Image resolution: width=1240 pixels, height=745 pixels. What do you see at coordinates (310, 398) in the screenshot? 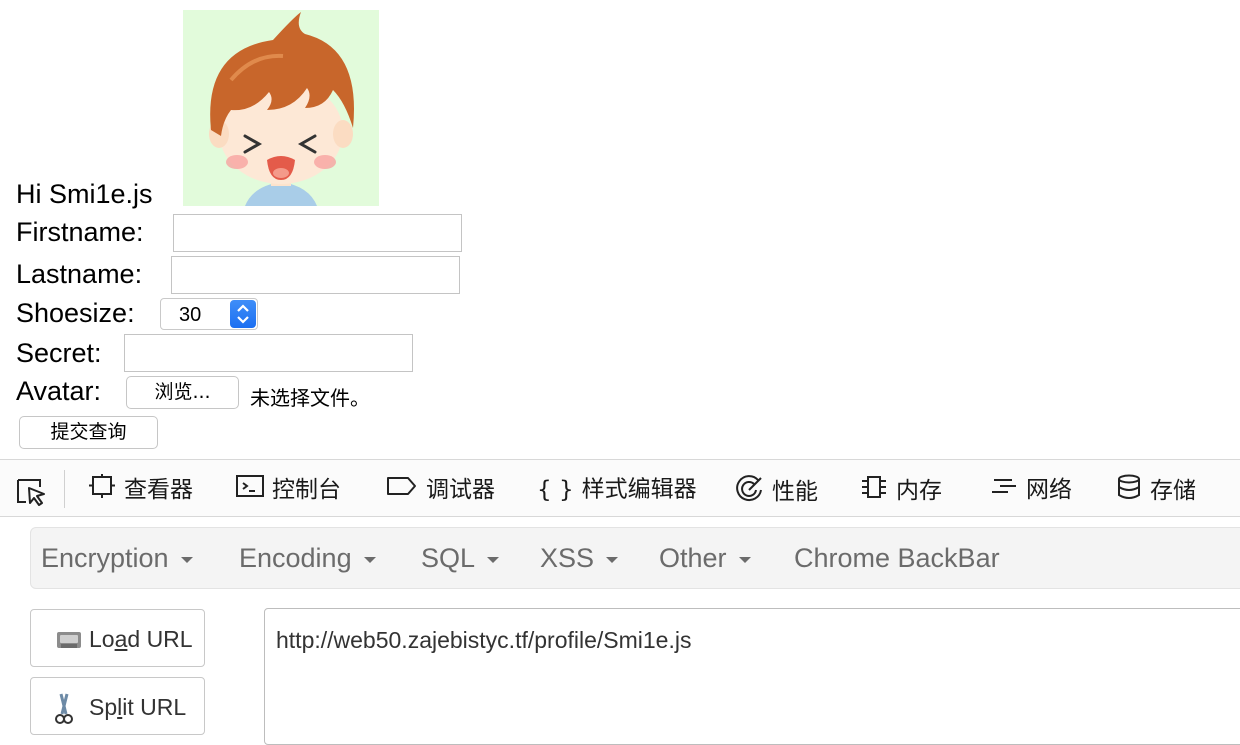
I see `file-status-text: 未选择文件。` at bounding box center [310, 398].